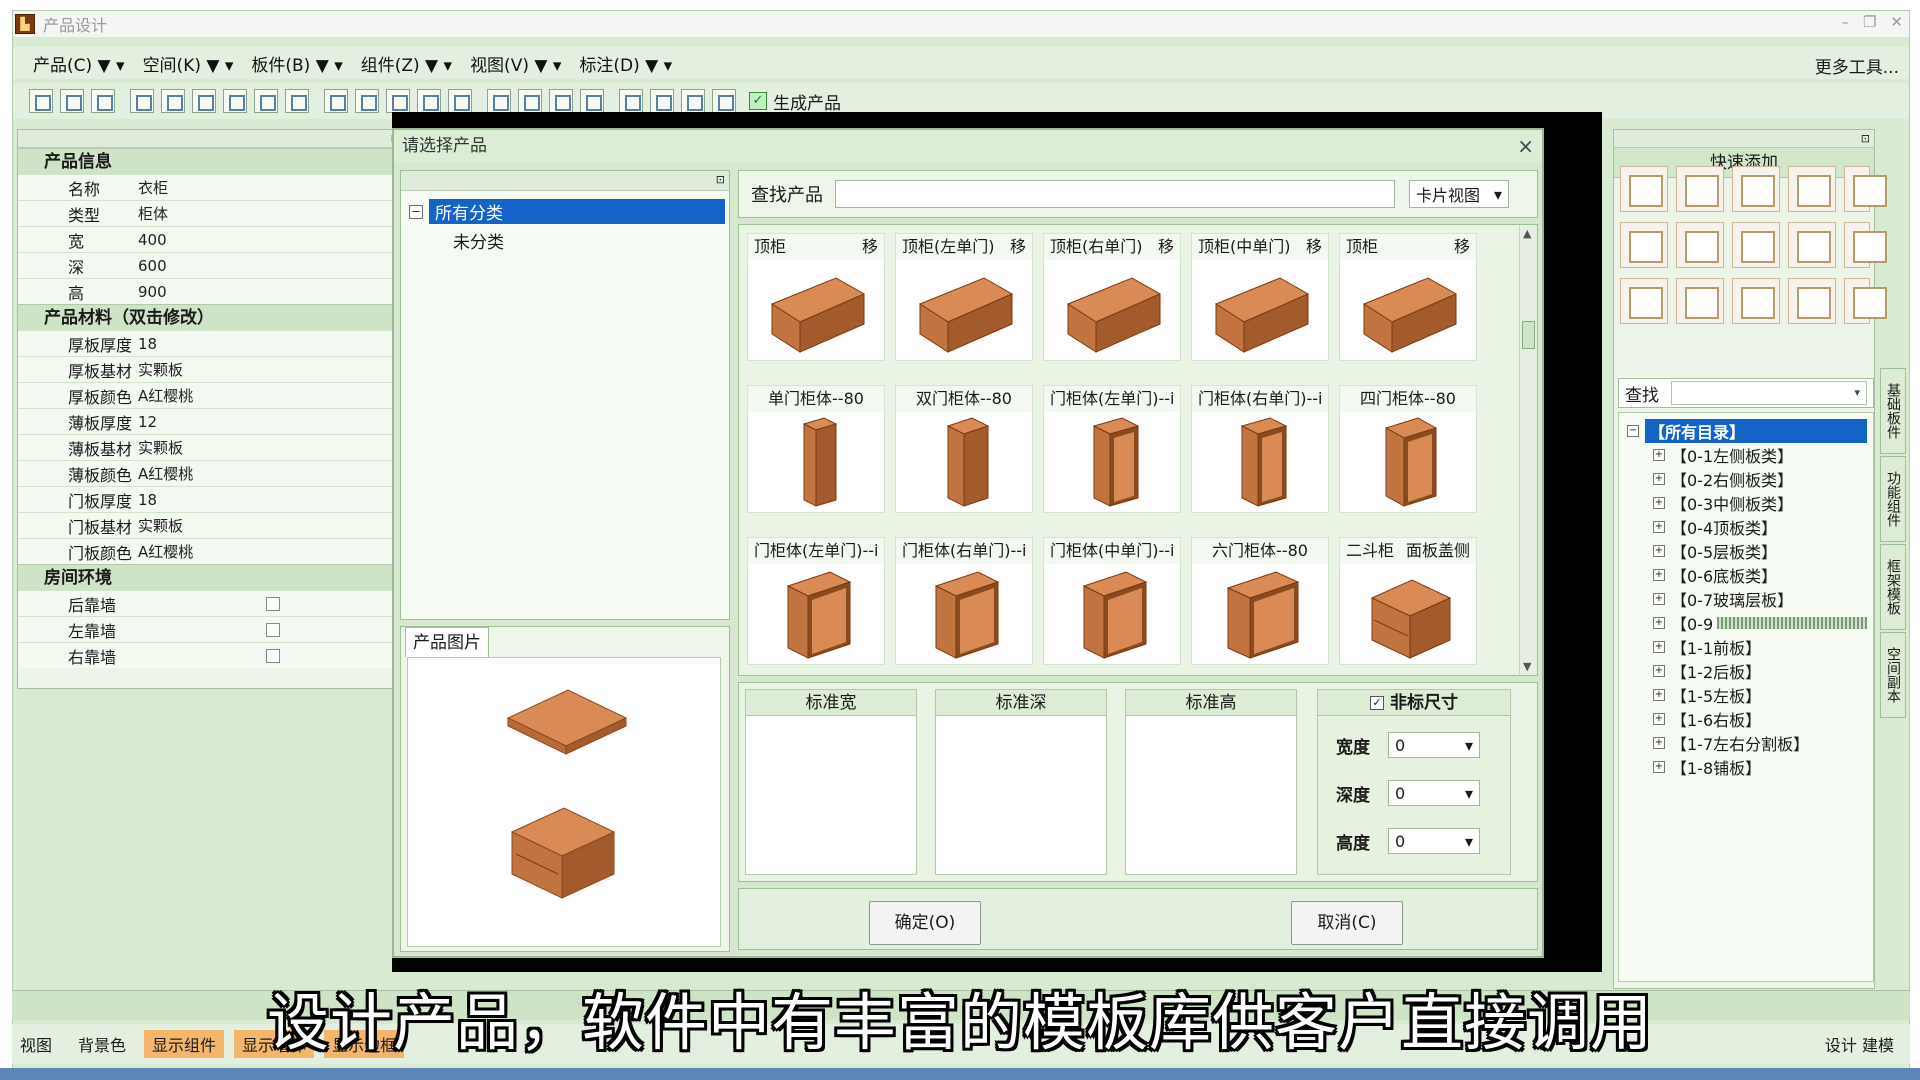  I want to click on select-icon, so click(530, 101).